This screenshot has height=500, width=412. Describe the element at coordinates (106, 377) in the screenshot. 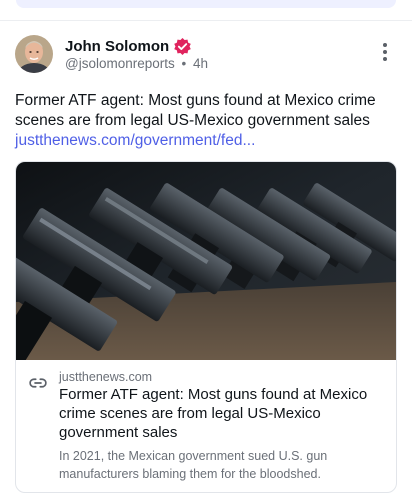

I see `card-domain: justthenews.com` at that location.